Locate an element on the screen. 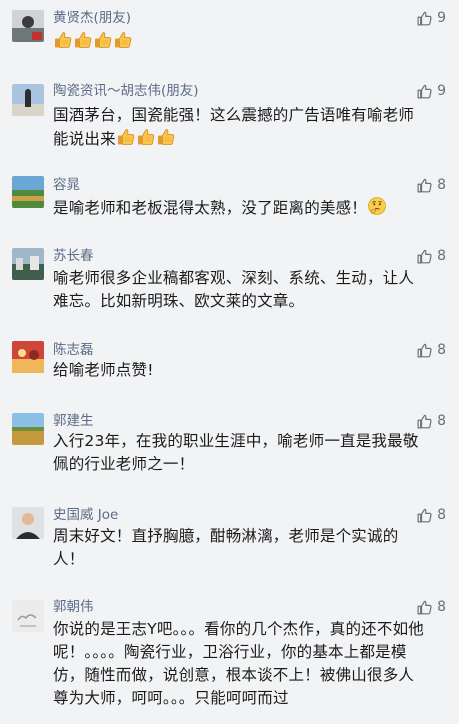 This screenshot has width=459, height=724. commenter-name: 郭建生 is located at coordinates (73, 421).